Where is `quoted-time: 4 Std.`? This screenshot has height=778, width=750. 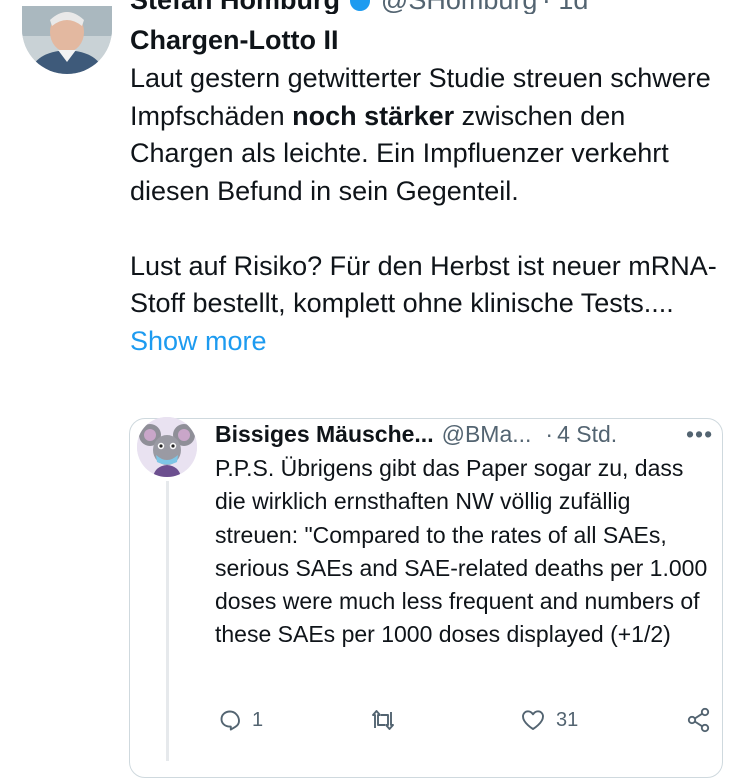 quoted-time: 4 Std. is located at coordinates (587, 434).